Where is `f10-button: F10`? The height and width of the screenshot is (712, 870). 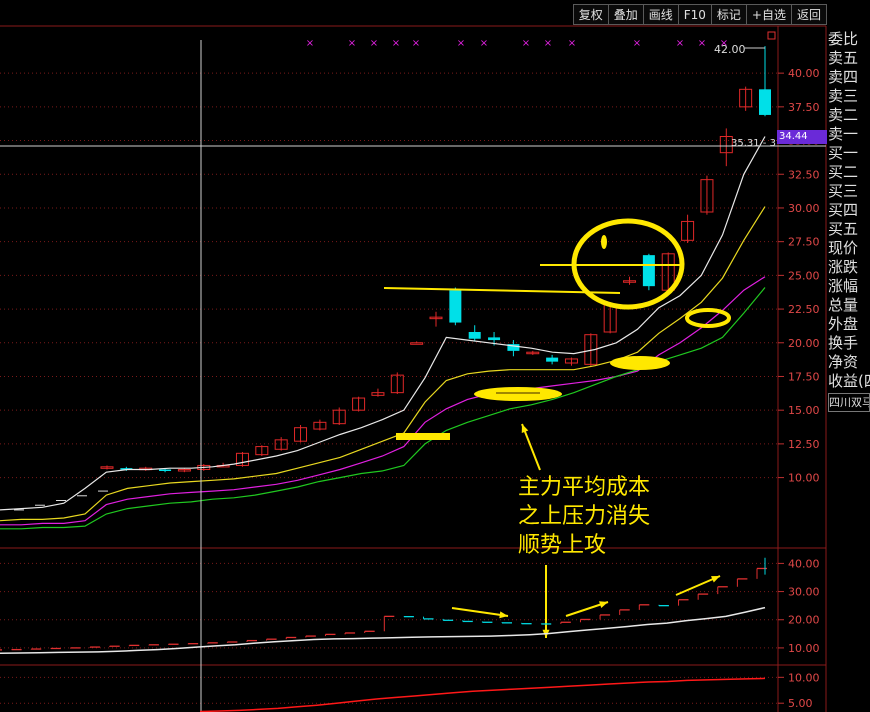
f10-button: F10 is located at coordinates (694, 14).